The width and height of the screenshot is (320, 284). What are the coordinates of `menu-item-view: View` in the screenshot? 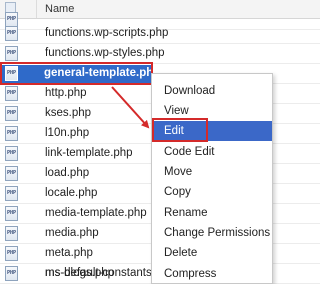 It's located at (212, 111).